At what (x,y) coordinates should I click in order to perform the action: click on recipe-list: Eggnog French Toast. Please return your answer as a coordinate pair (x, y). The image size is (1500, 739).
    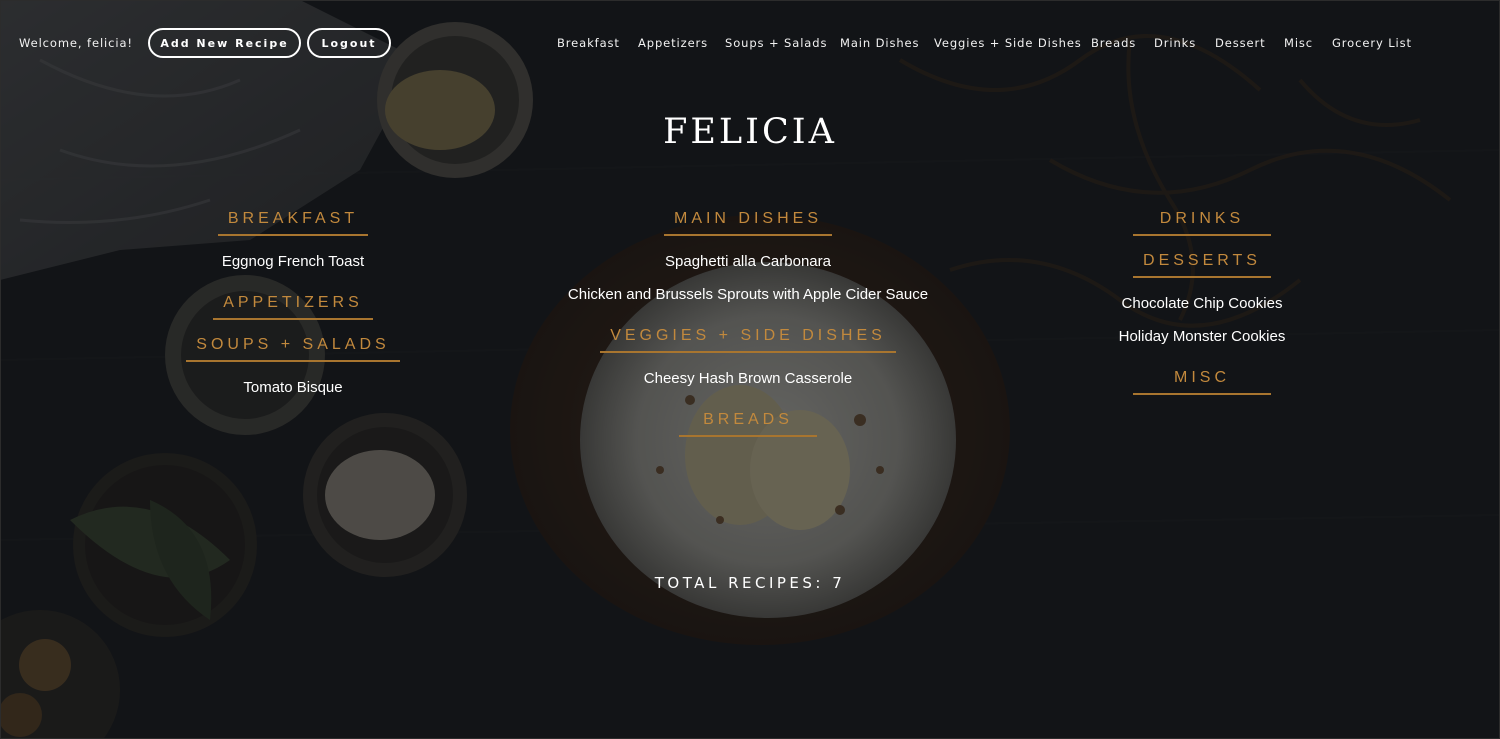
    Looking at the image, I should click on (293, 261).